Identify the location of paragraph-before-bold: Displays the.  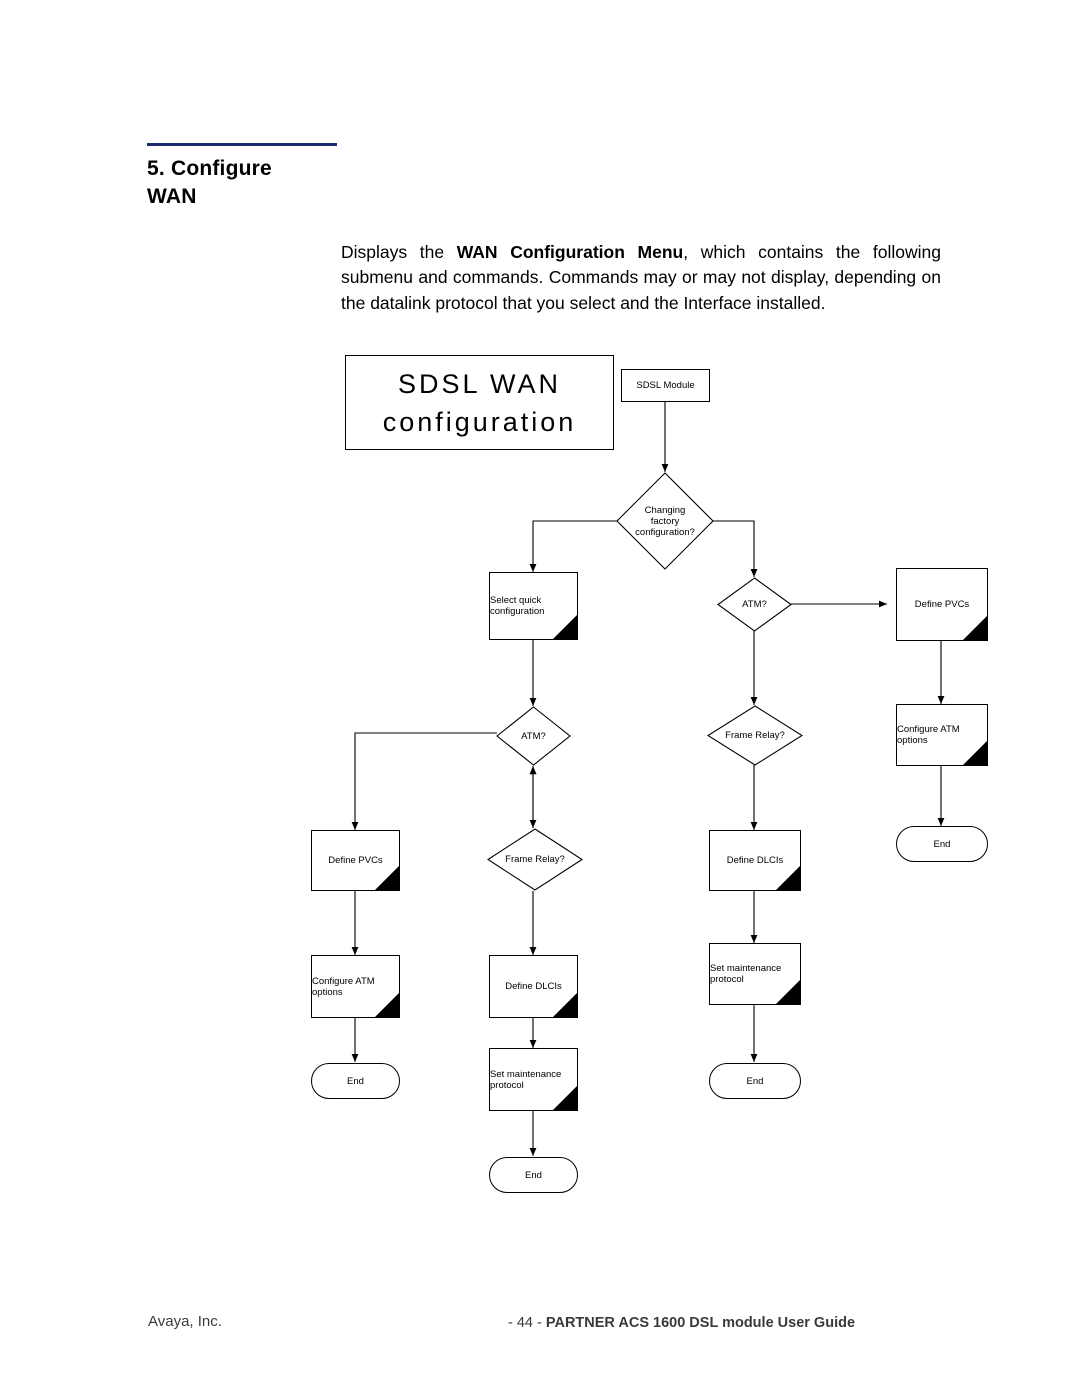
(399, 251).